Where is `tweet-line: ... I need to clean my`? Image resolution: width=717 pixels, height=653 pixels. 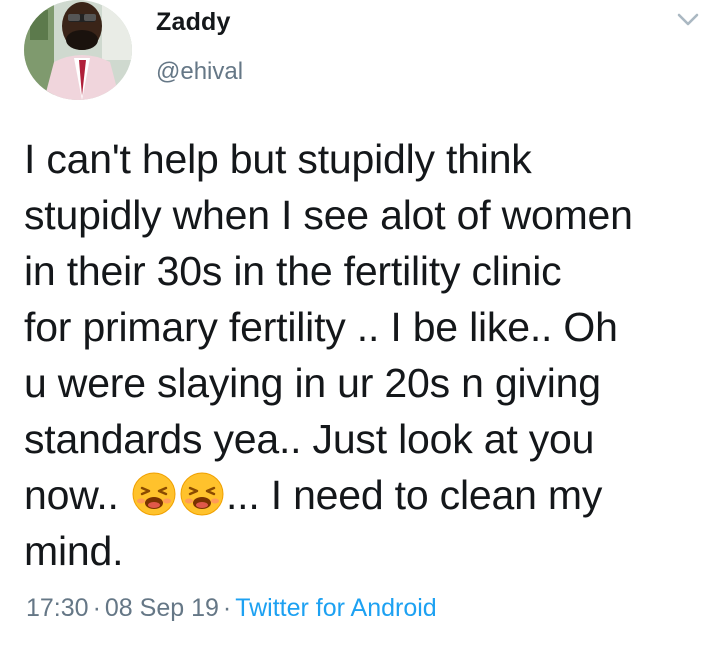 tweet-line: ... I need to clean my is located at coordinates (414, 495).